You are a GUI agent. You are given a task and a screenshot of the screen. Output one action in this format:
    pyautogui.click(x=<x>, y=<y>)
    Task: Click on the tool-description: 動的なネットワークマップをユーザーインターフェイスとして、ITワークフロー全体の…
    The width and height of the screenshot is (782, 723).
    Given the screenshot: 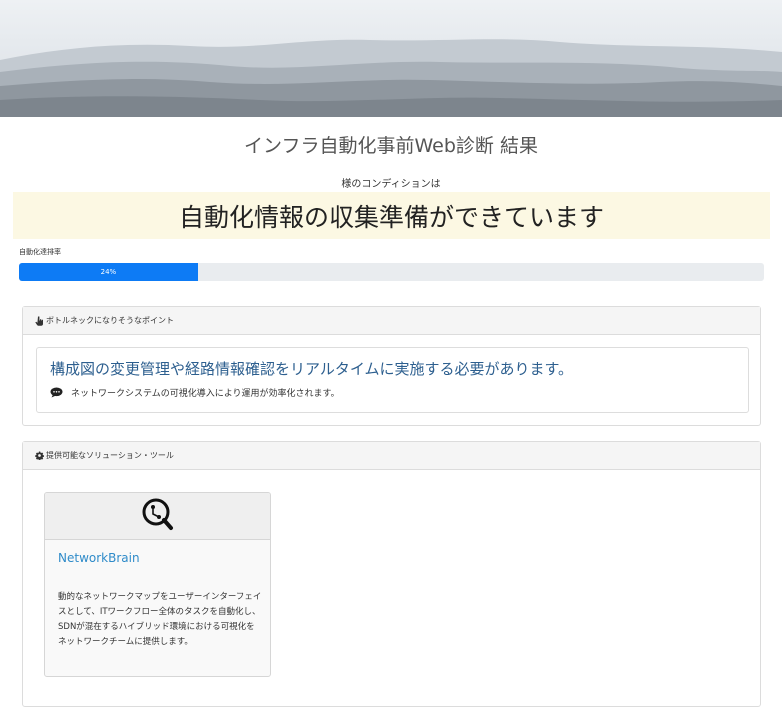 What is the action you would take?
    pyautogui.click(x=160, y=619)
    